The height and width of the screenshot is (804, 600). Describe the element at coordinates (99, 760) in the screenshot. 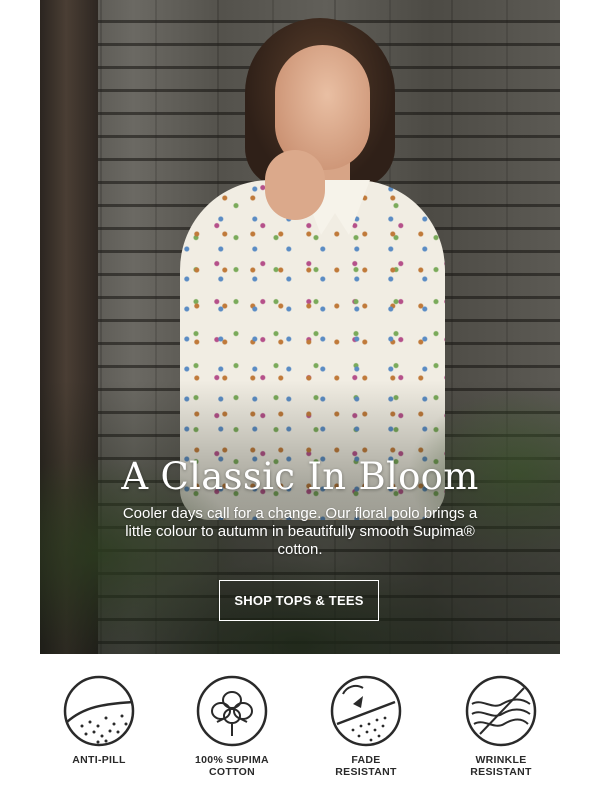

I see `feature-label: ANTI-PILL` at that location.